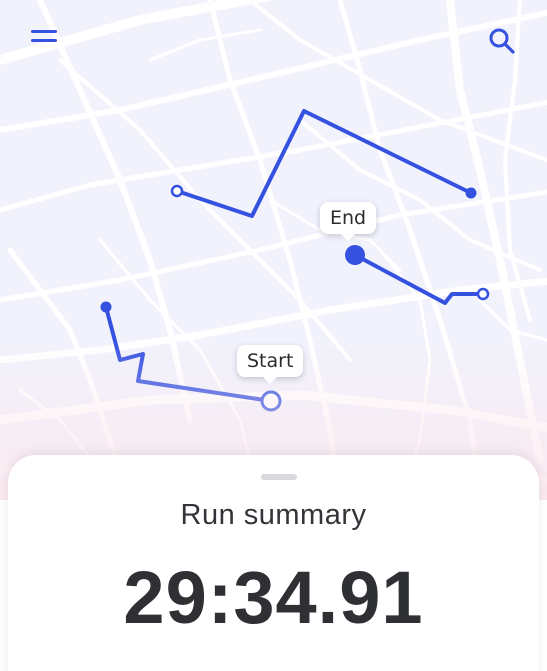 The height and width of the screenshot is (671, 547). I want to click on search-icon, so click(502, 41).